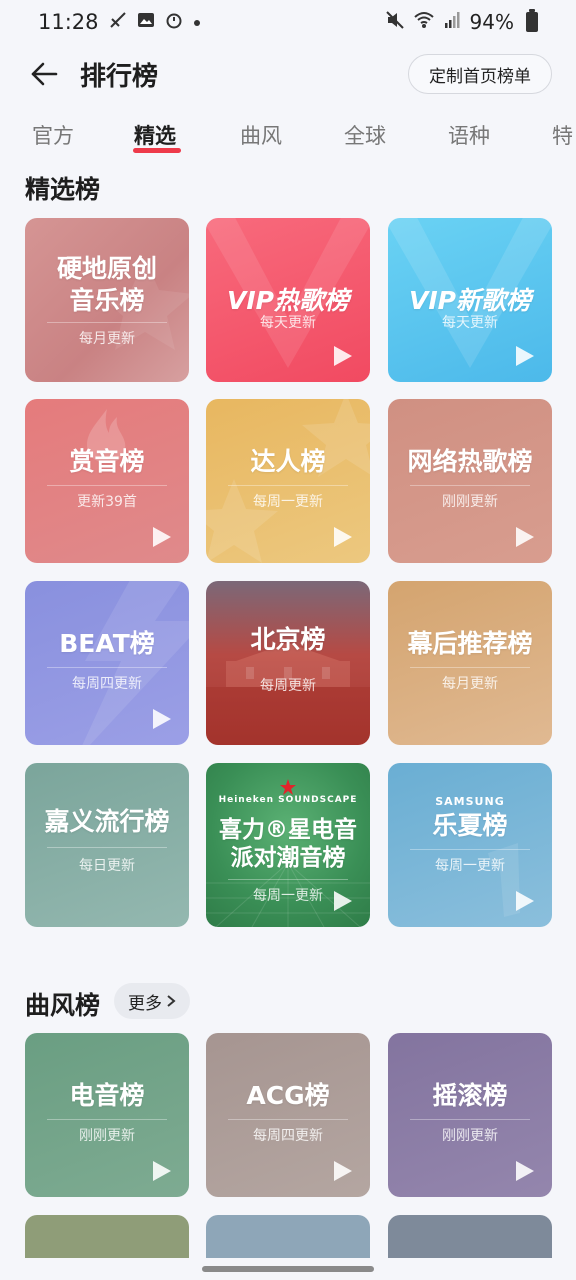 Image resolution: width=576 pixels, height=1280 pixels. Describe the element at coordinates (174, 22) in the screenshot. I see `timer-icon` at that location.